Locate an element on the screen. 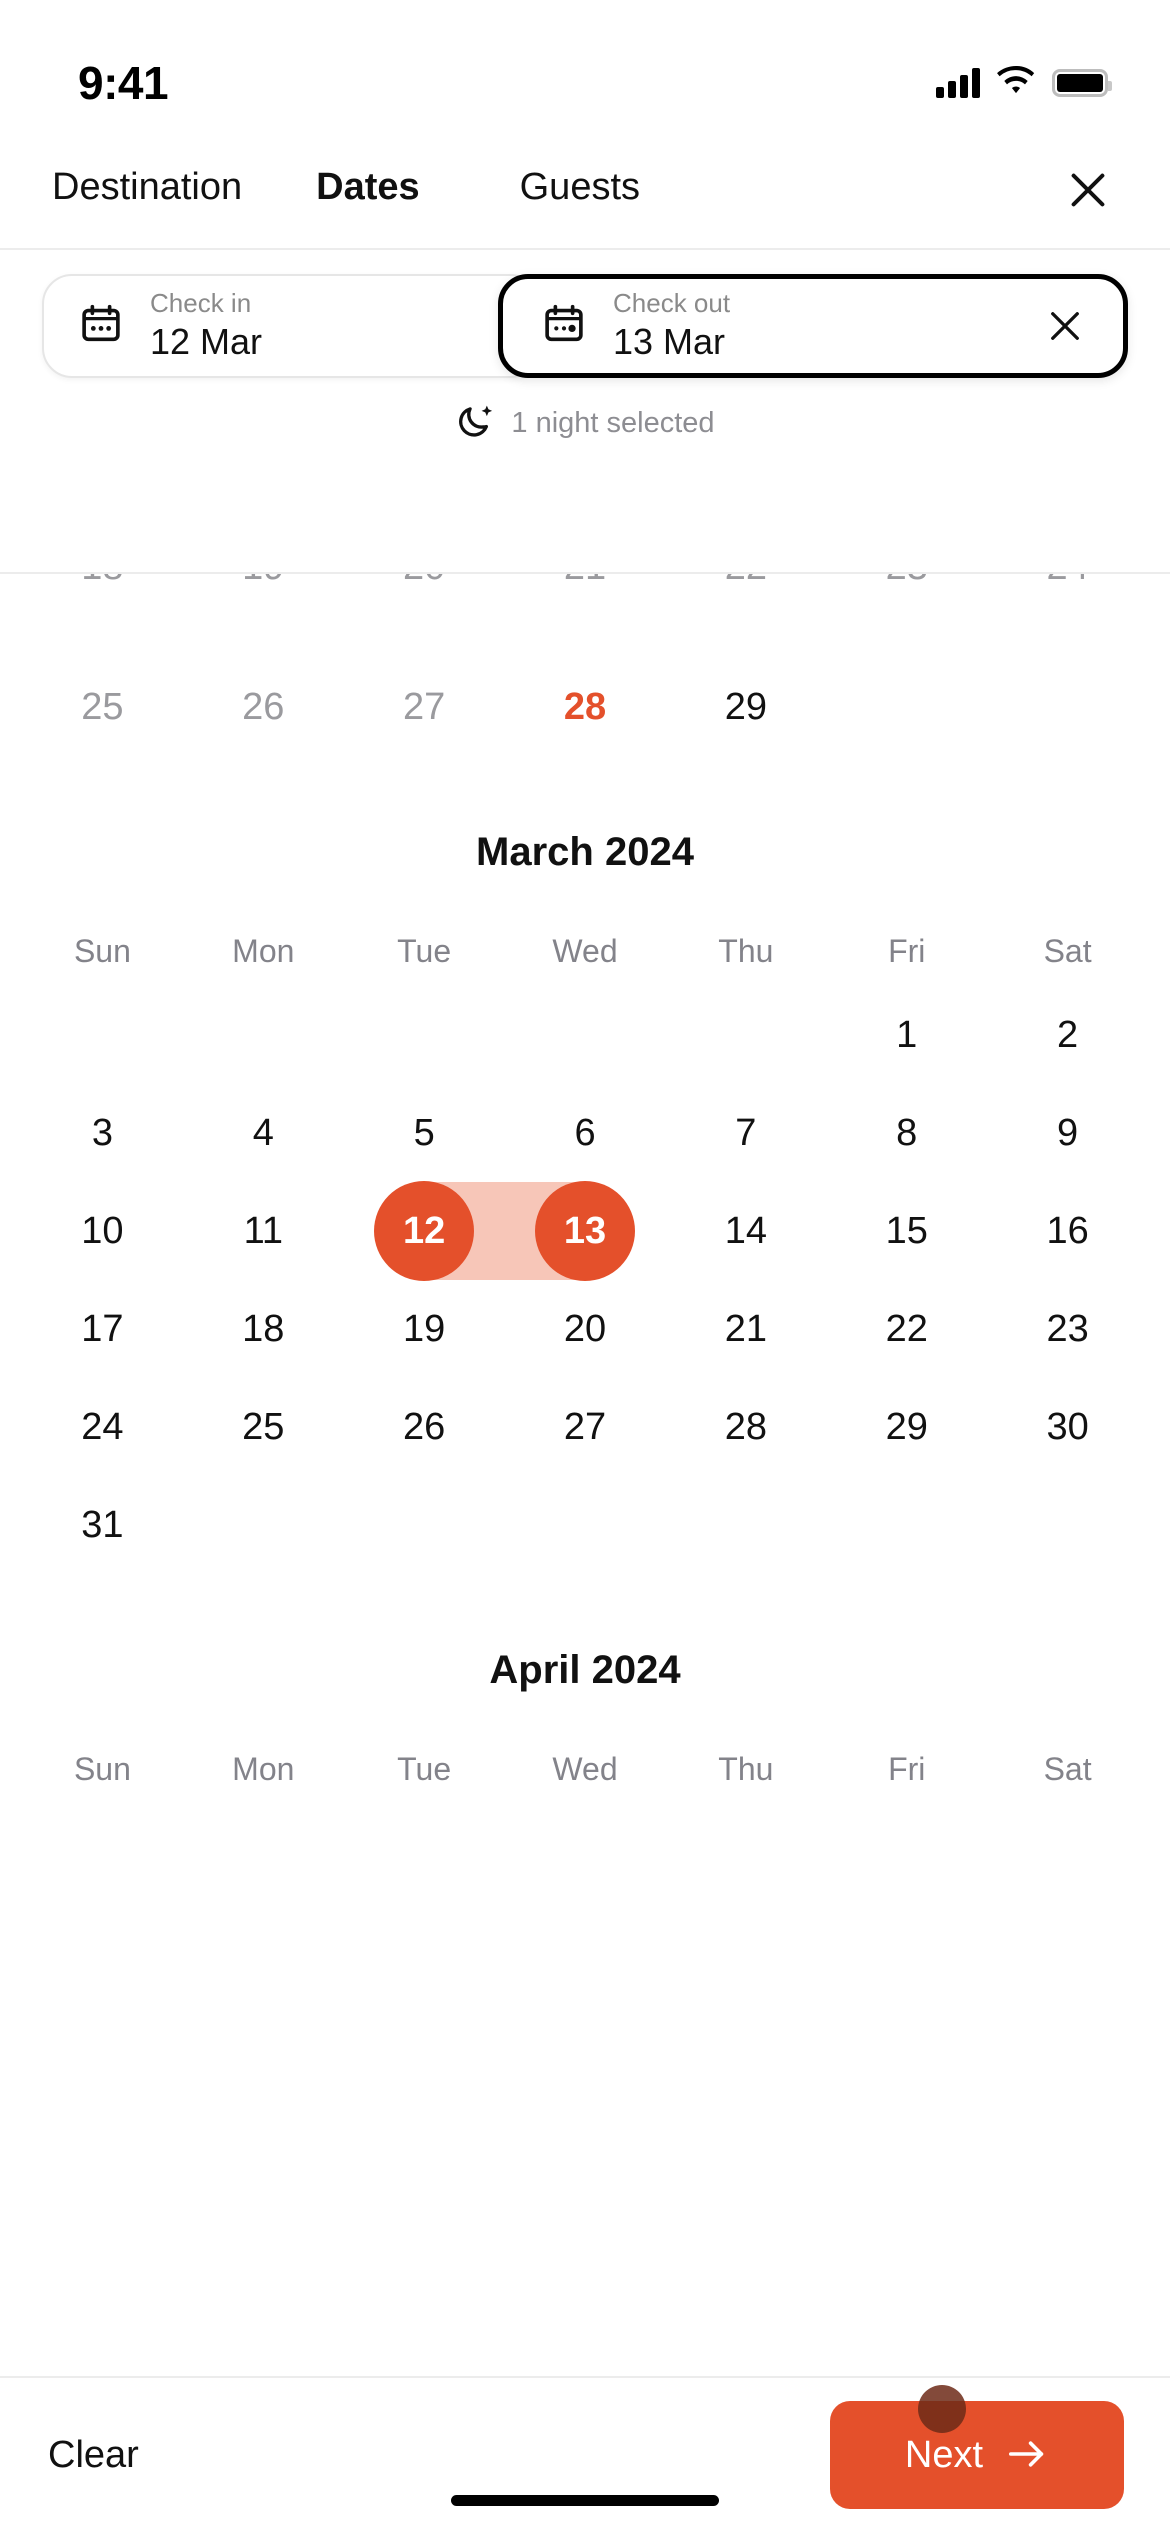 The width and height of the screenshot is (1170, 2532). tab-bar: Destination Dates Guests is located at coordinates (585, 191).